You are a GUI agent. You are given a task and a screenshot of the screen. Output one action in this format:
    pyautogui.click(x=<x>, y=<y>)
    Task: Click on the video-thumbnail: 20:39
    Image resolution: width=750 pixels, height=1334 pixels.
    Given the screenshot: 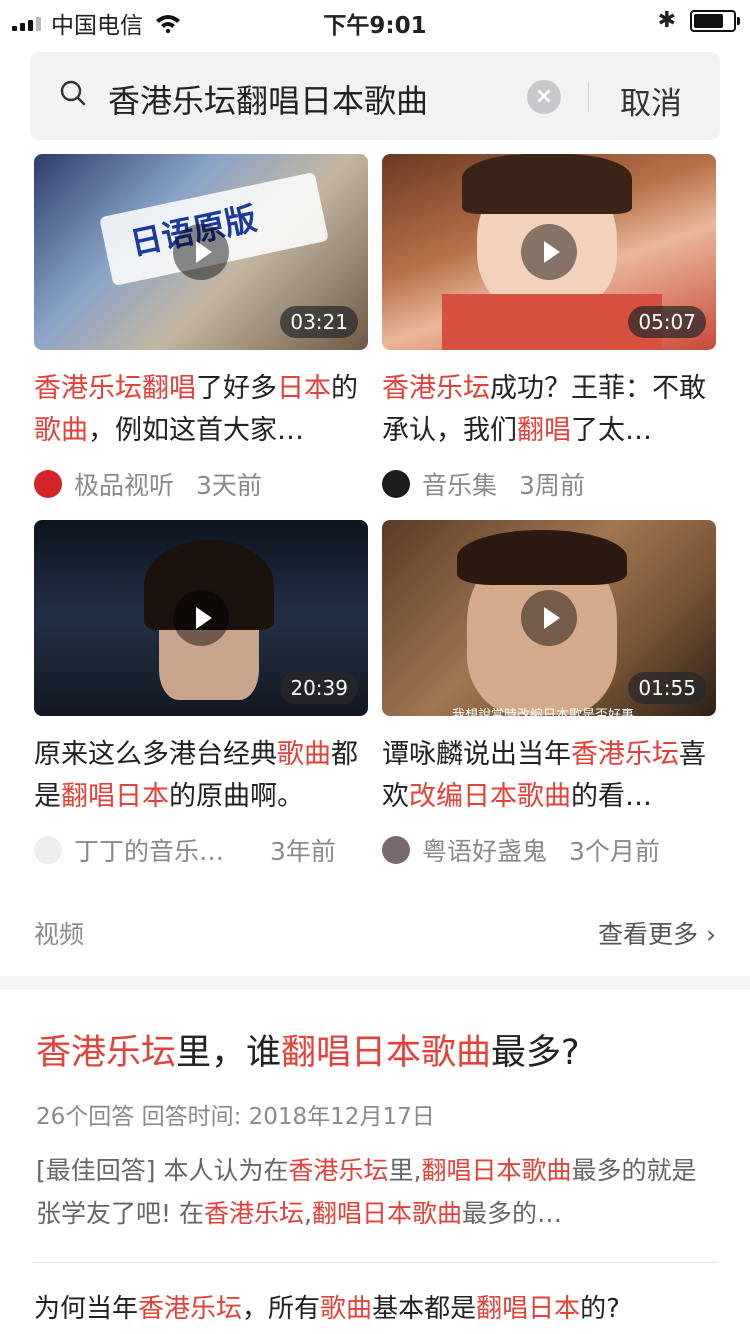 What is the action you would take?
    pyautogui.click(x=201, y=618)
    